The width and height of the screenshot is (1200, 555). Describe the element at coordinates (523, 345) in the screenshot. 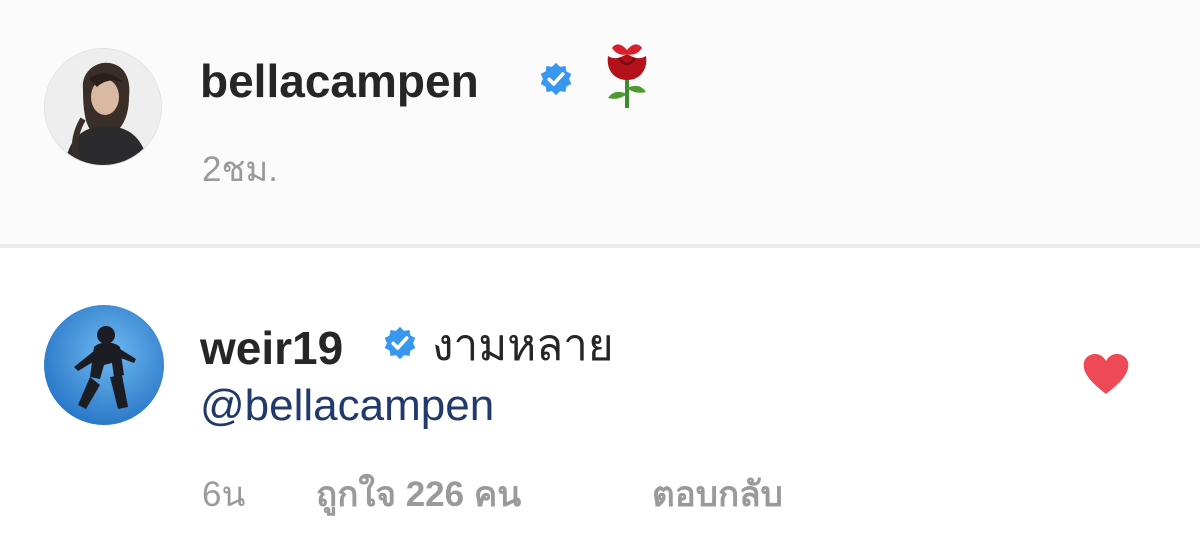

I see `comment-text: งามหลาย` at that location.